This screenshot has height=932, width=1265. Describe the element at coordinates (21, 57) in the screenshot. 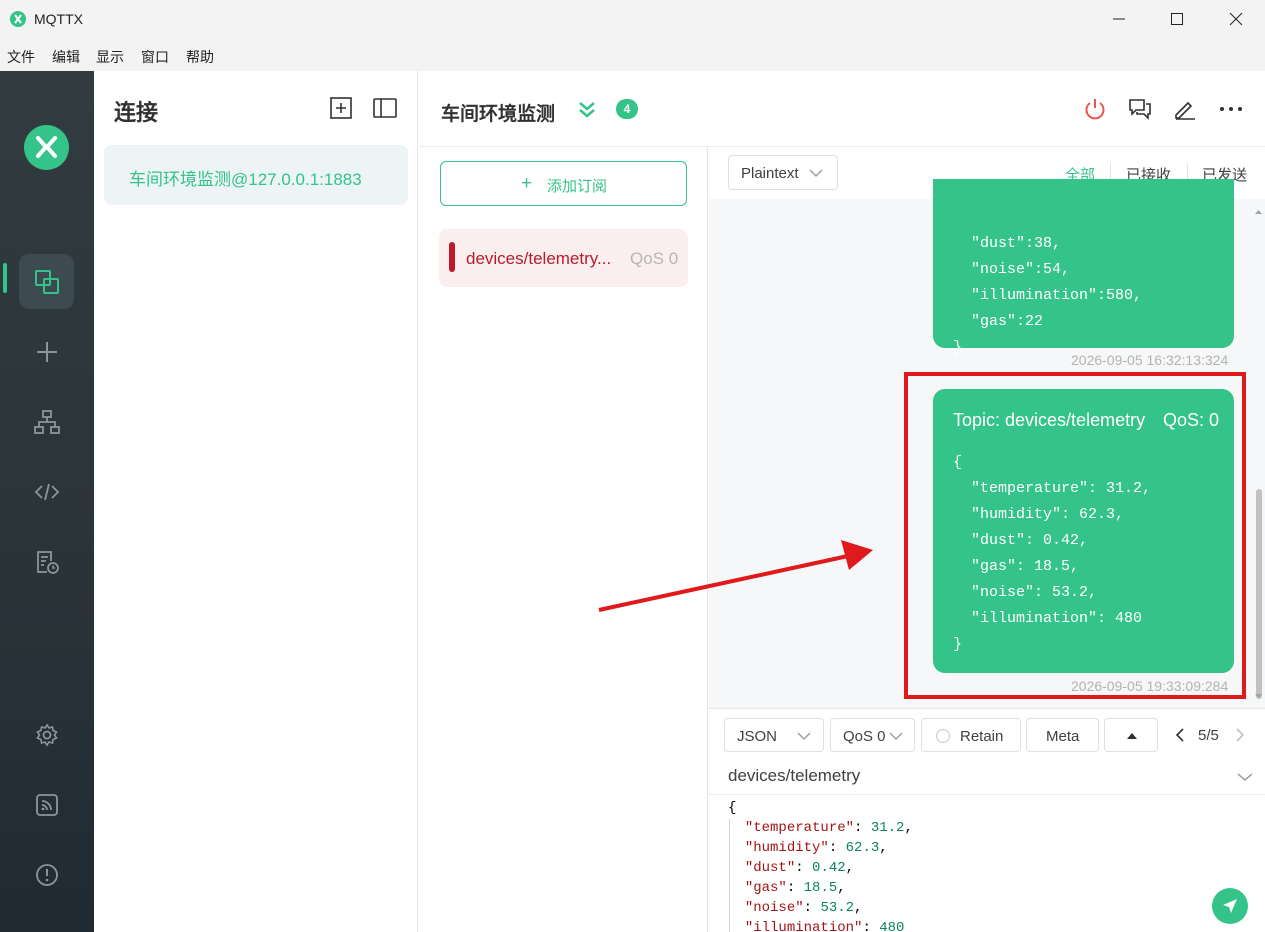

I see `menu-file: 文件` at that location.